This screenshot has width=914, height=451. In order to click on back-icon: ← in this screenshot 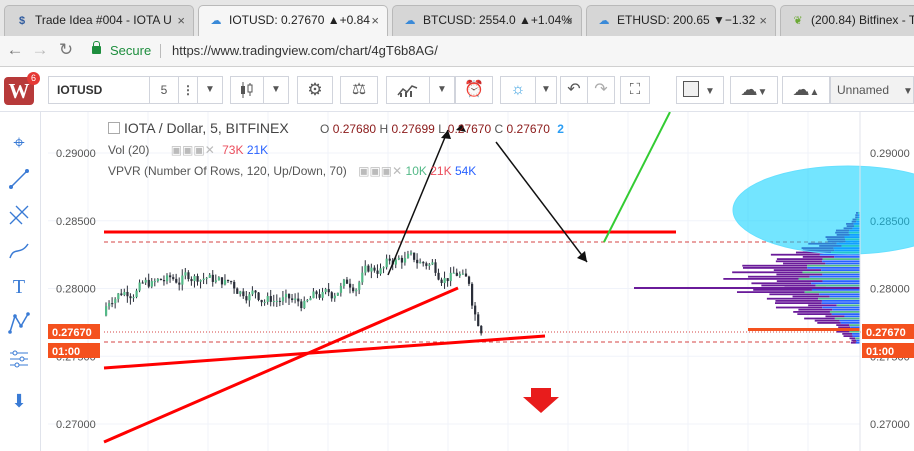, I will do `click(15, 50)`.